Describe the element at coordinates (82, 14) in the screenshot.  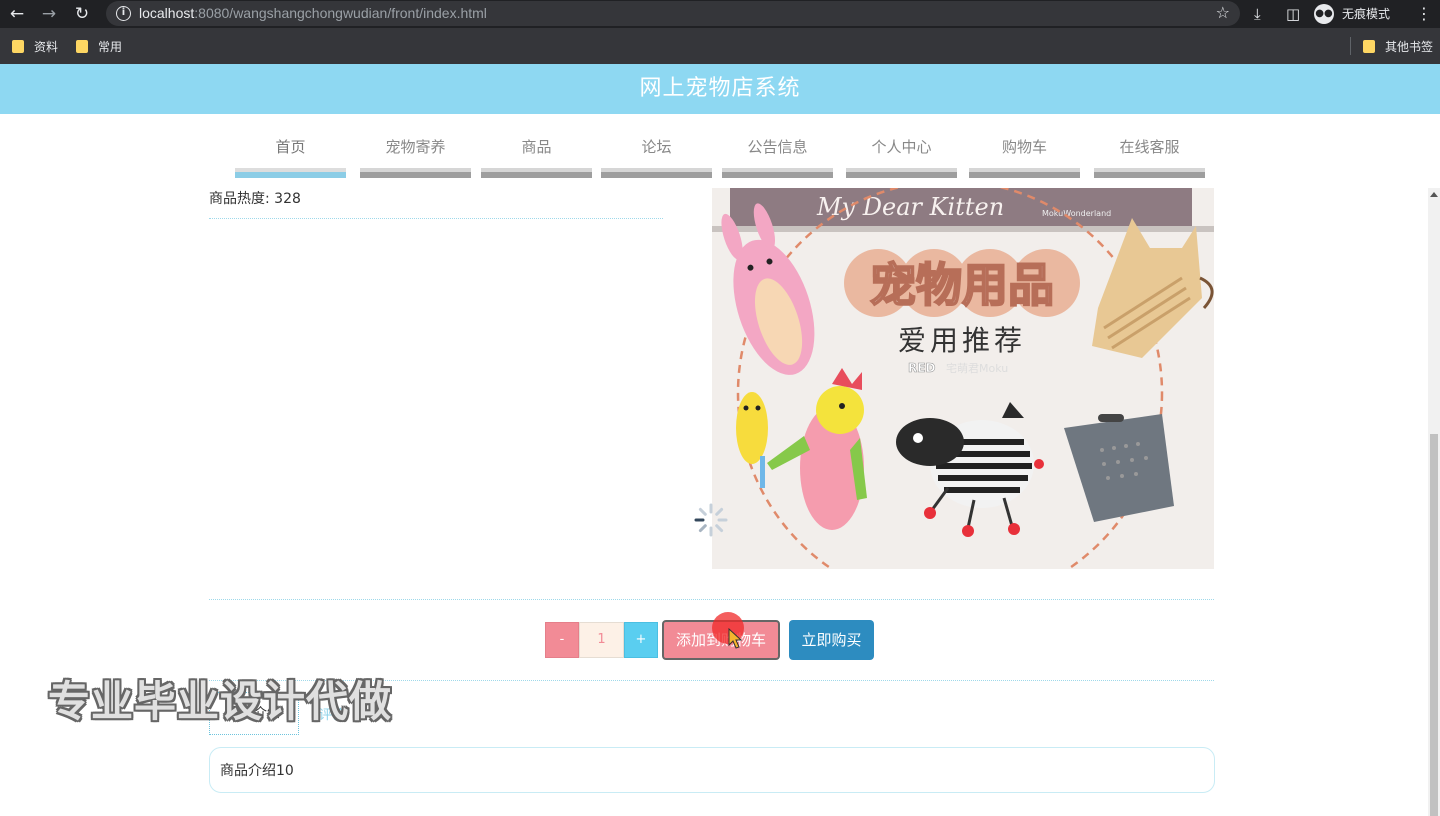
I see `reload-icon: ↻` at that location.